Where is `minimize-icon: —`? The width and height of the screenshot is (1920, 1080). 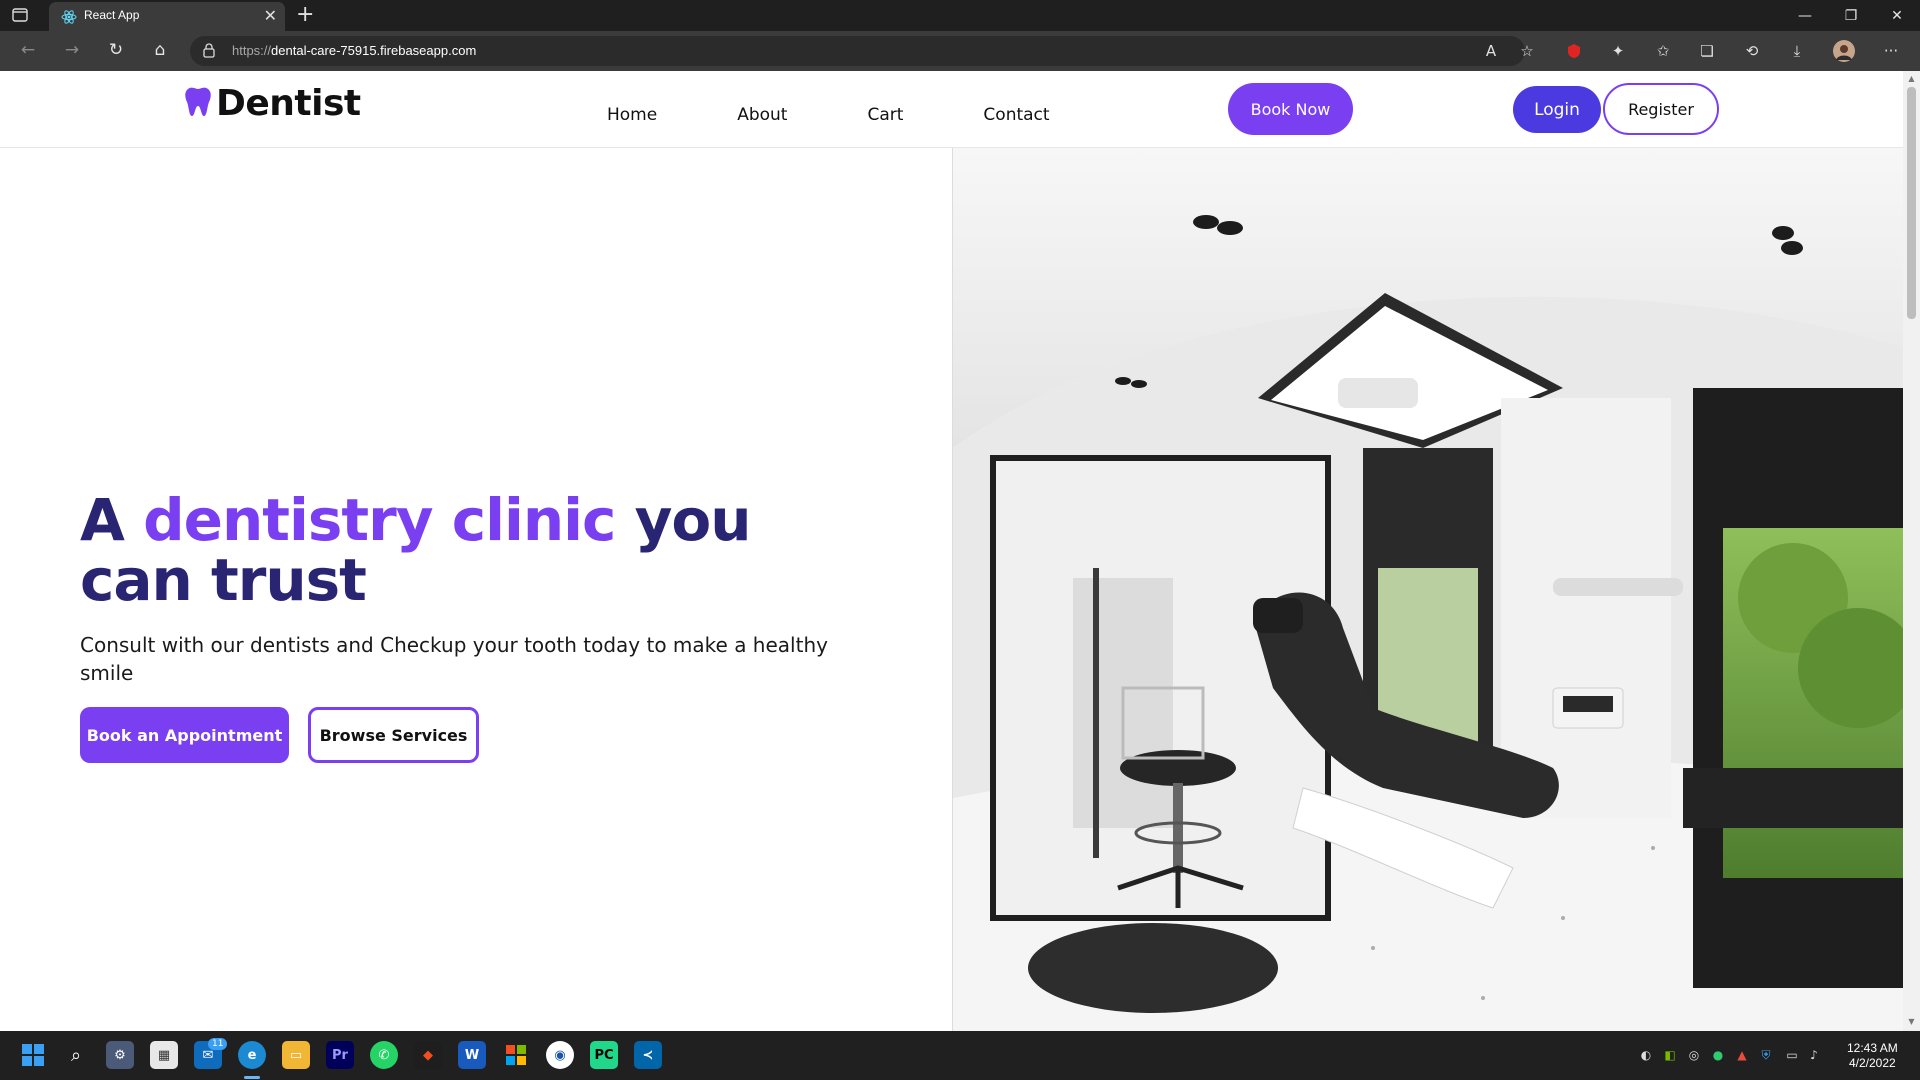
minimize-icon: — is located at coordinates (1805, 15).